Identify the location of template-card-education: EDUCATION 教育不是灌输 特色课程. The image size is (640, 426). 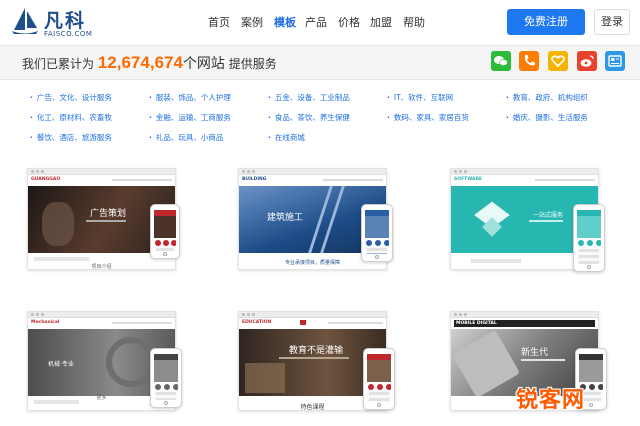
(316, 361).